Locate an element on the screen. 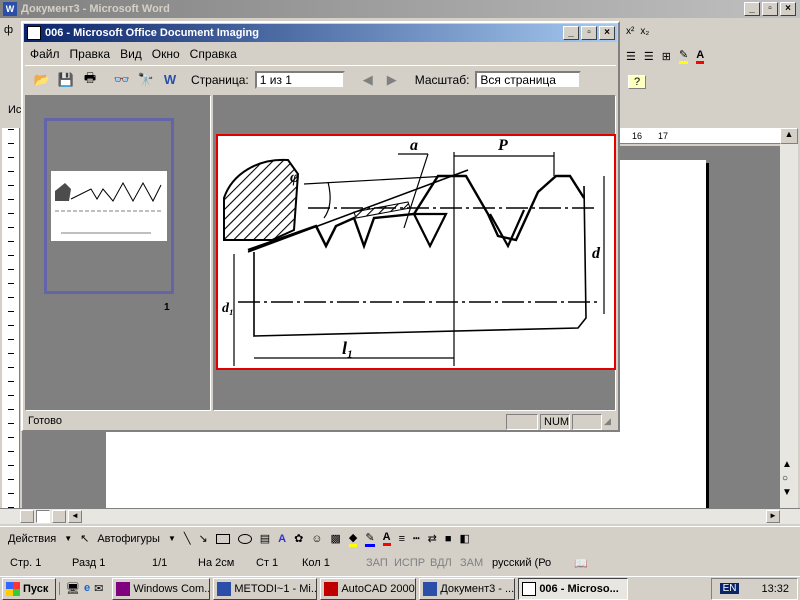  help-icon: ? is located at coordinates (637, 82).